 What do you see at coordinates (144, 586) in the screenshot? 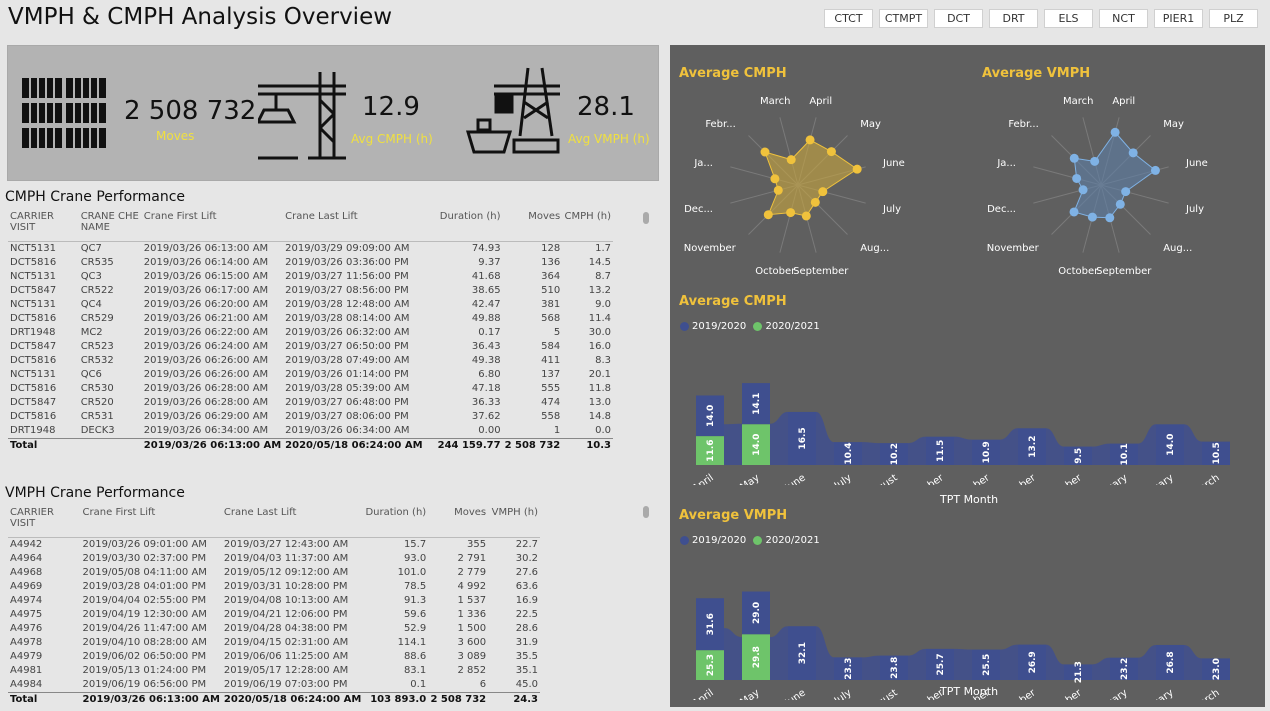
I see `table-cell: 2019/03/28 04:01:00 PM` at bounding box center [144, 586].